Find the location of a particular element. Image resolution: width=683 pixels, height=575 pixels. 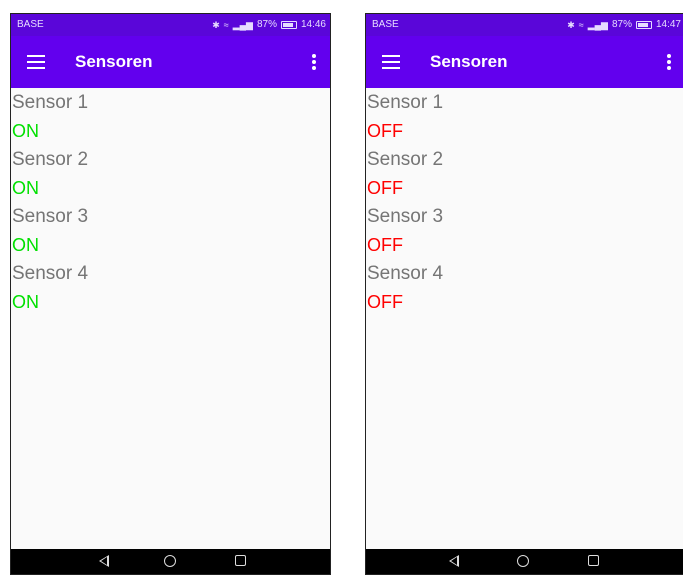

sensor-item: Sensor 4 ON is located at coordinates (170, 287).